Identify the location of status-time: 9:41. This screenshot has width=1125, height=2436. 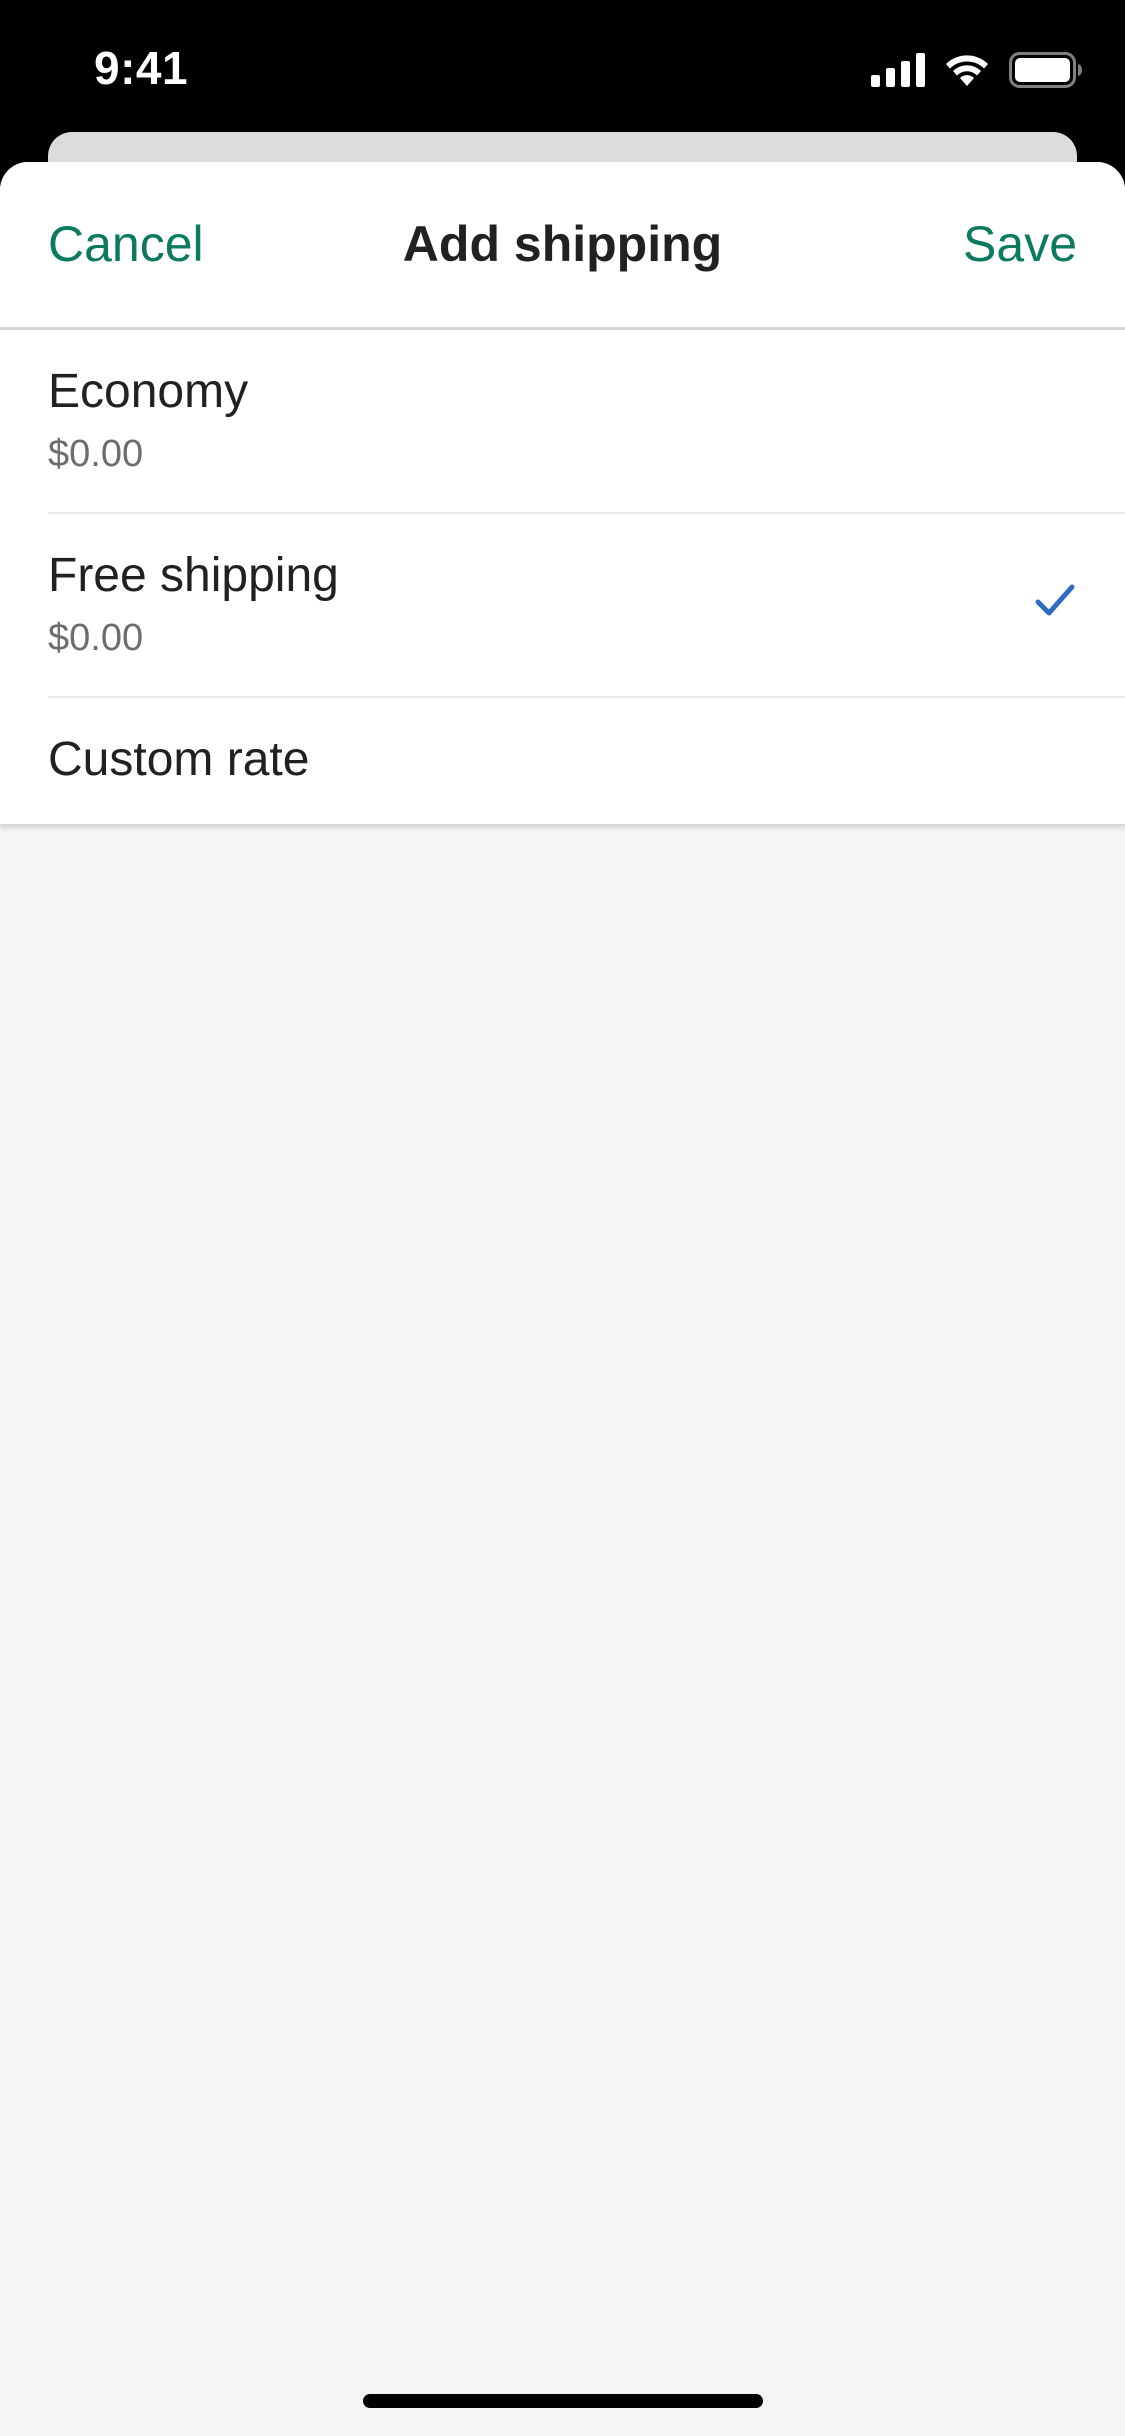
(141, 68).